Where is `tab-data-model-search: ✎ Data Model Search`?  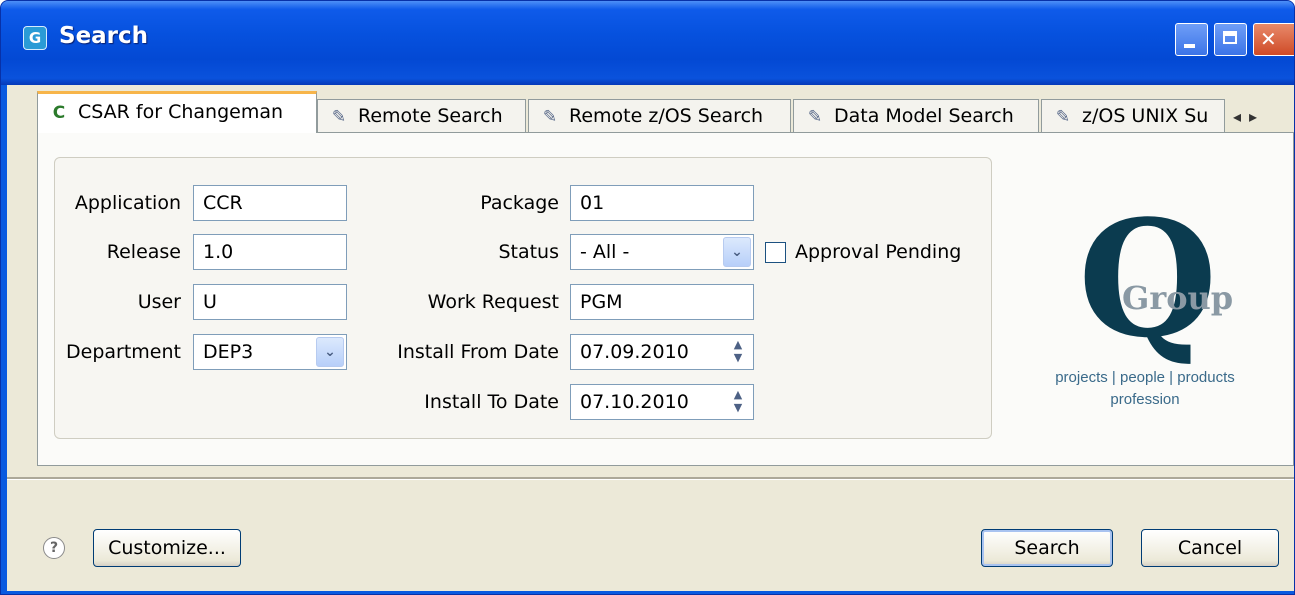 tab-data-model-search: ✎ Data Model Search is located at coordinates (916, 115).